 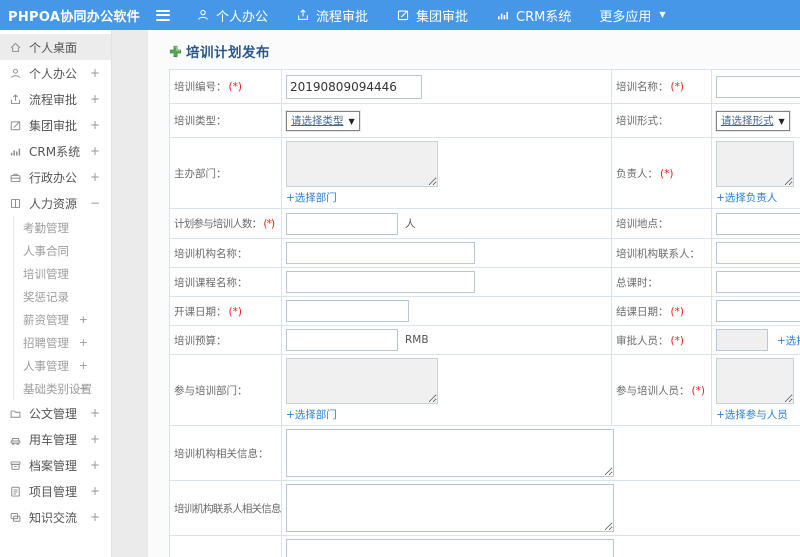 What do you see at coordinates (742, 340) in the screenshot?
I see `approver-input` at bounding box center [742, 340].